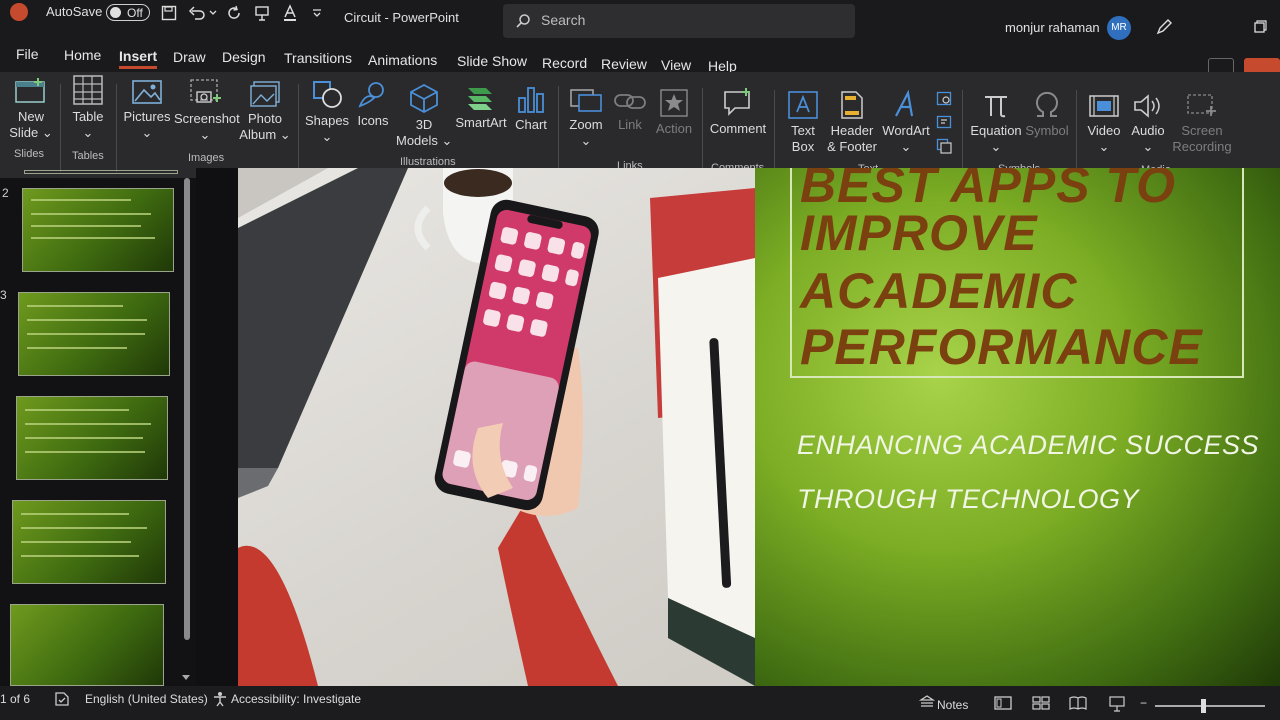 Image resolution: width=1280 pixels, height=720 pixels. I want to click on comment-button: Comment, so click(738, 112).